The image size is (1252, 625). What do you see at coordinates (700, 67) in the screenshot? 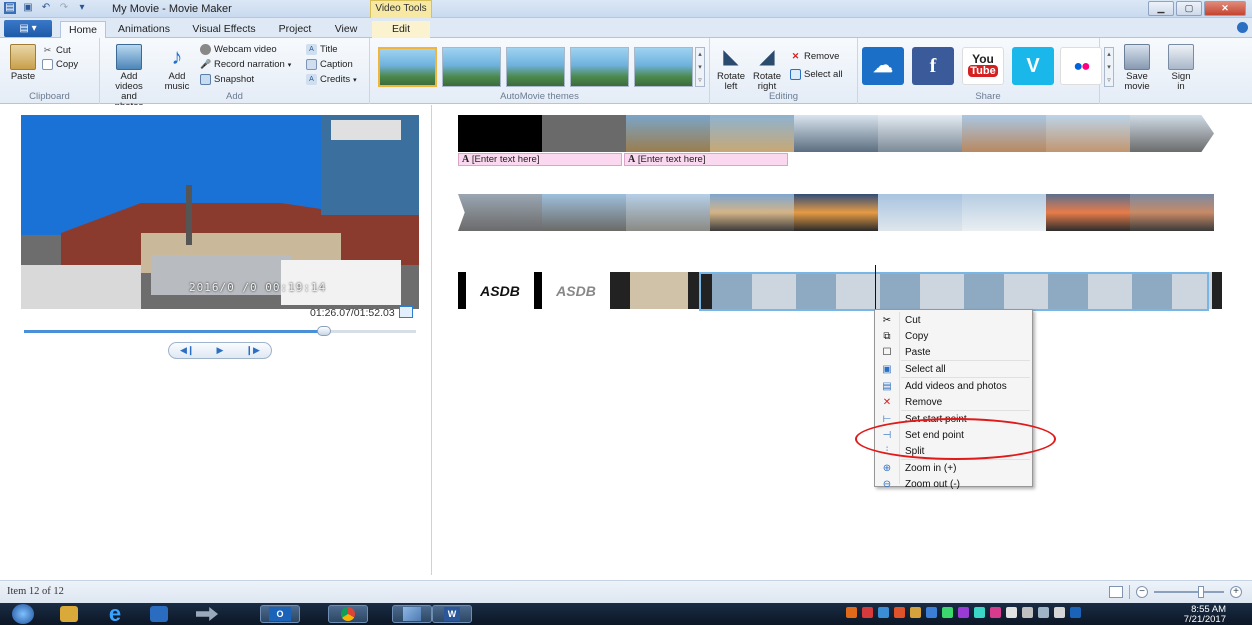
I see `themes-gallery-scroll: ▴ ▾ ▿` at bounding box center [700, 67].